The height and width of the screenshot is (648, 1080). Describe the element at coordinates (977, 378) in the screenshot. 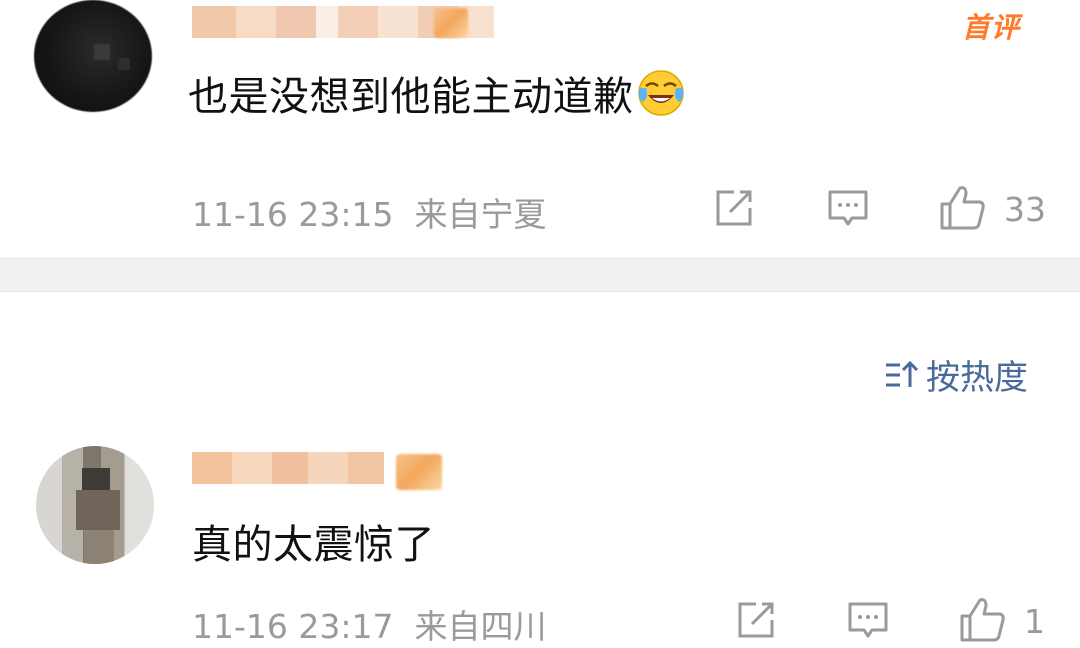

I see `sort-label: 按热度` at that location.